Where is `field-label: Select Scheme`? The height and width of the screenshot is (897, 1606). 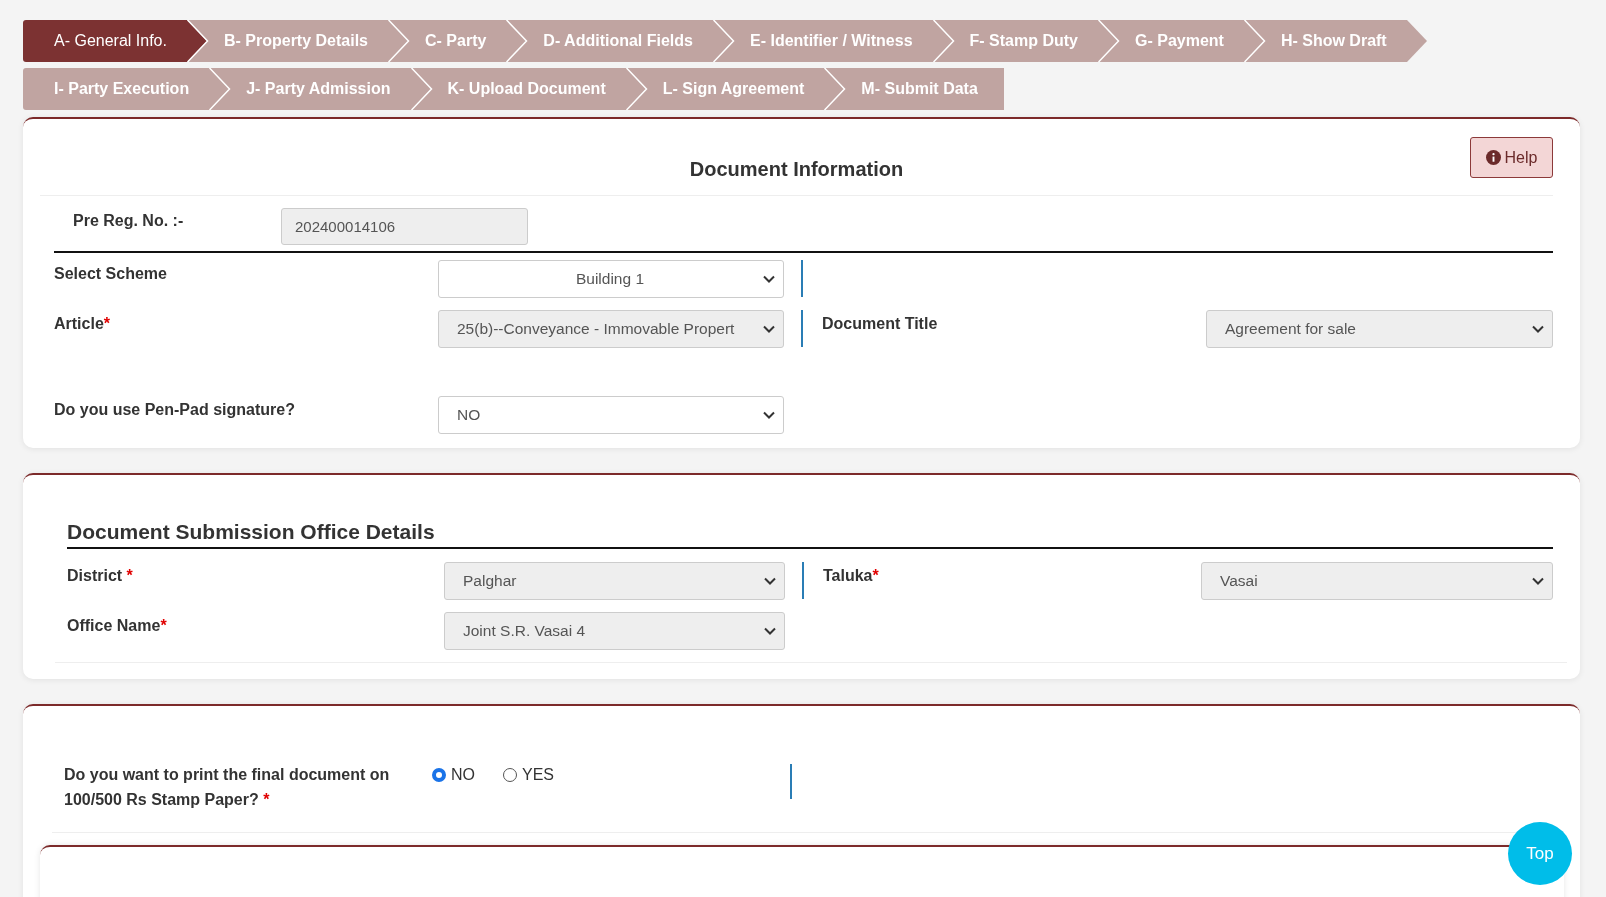 field-label: Select Scheme is located at coordinates (110, 273).